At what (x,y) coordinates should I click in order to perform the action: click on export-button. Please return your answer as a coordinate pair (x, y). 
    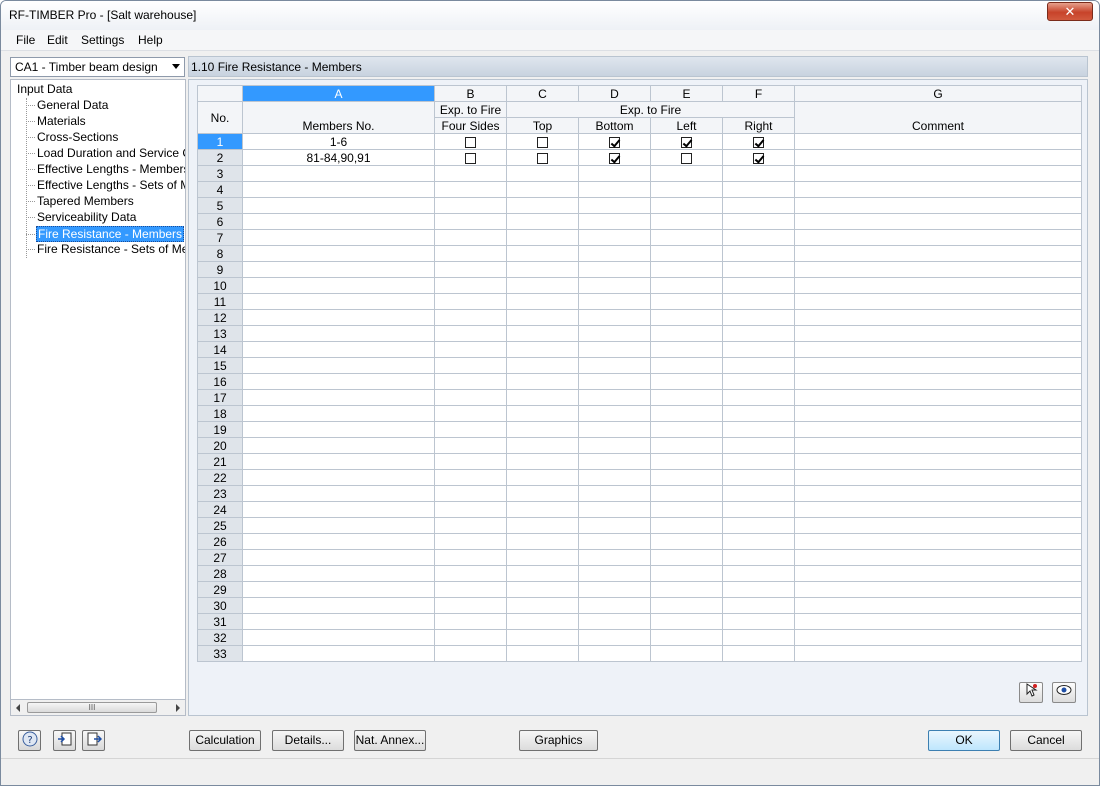
    Looking at the image, I should click on (93, 740).